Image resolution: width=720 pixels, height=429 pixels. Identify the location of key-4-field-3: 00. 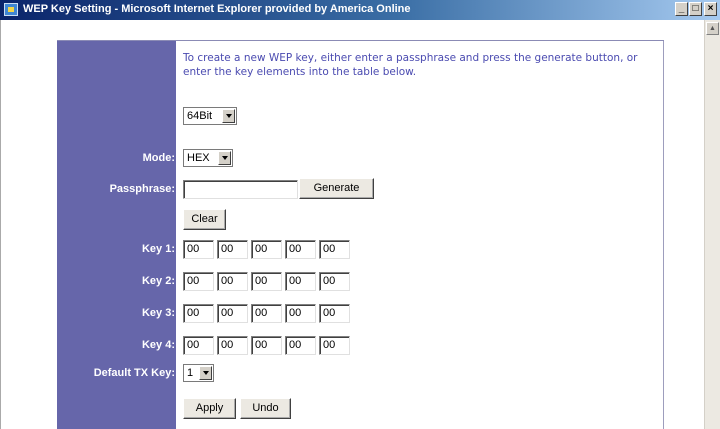
(266, 345).